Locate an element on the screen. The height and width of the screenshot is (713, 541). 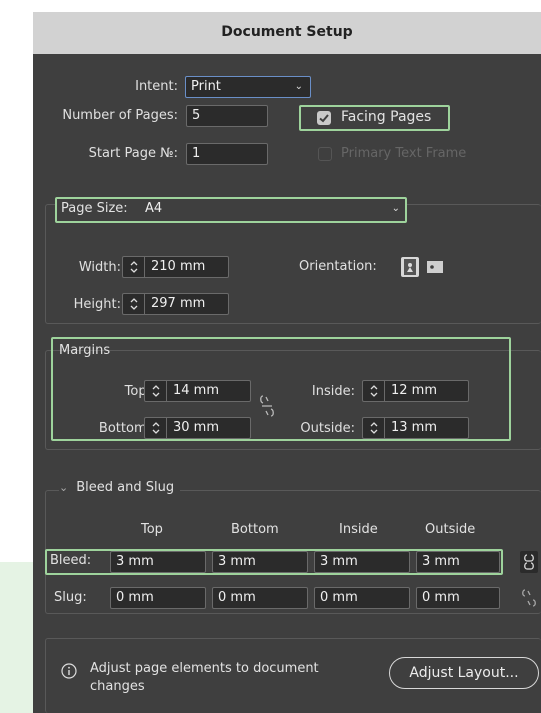
width-value: 210 mm is located at coordinates (178, 266).